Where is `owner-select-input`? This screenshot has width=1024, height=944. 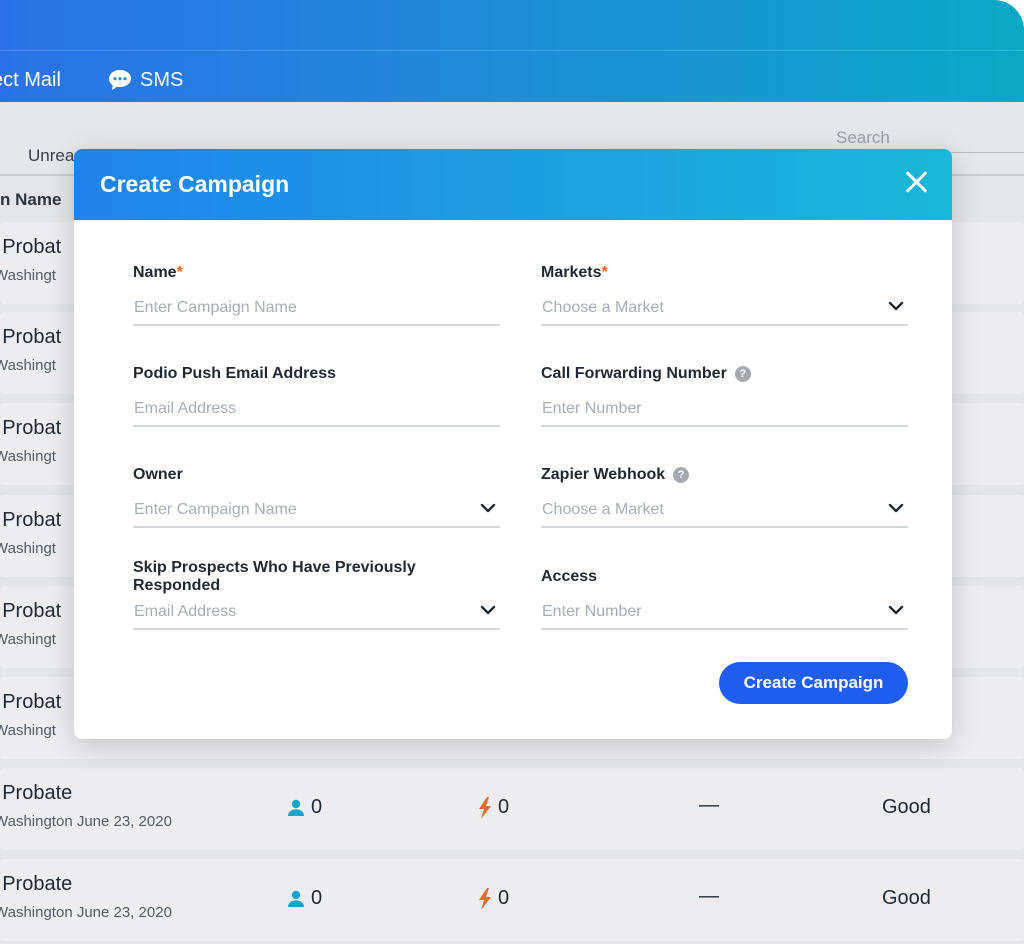
owner-select-input is located at coordinates (316, 510).